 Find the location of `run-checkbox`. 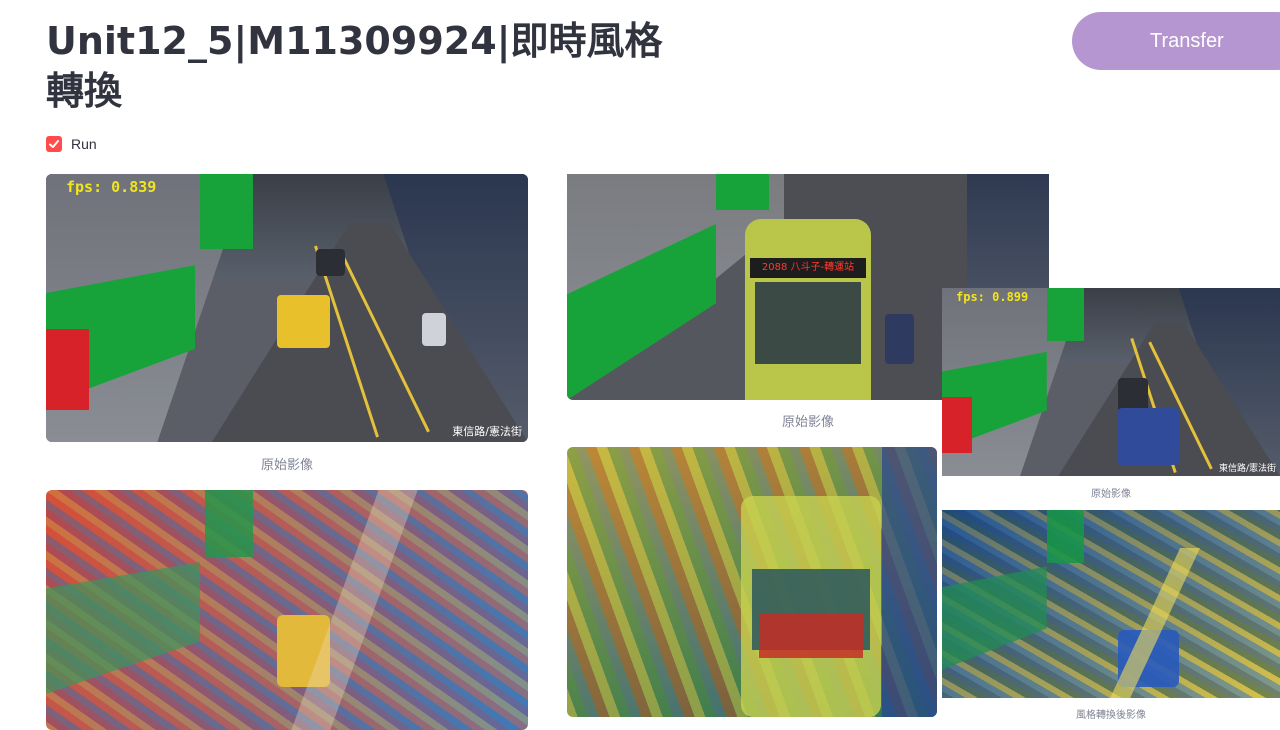

run-checkbox is located at coordinates (54, 144).